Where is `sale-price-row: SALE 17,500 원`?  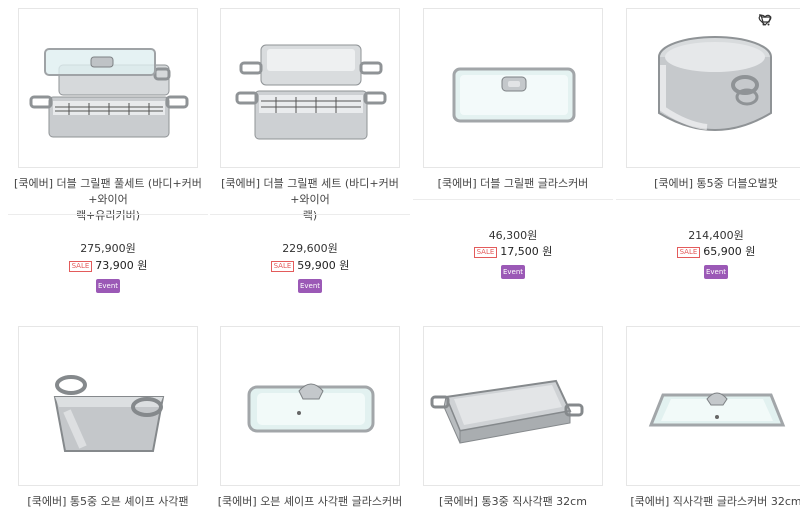 sale-price-row: SALE 17,500 원 is located at coordinates (513, 251).